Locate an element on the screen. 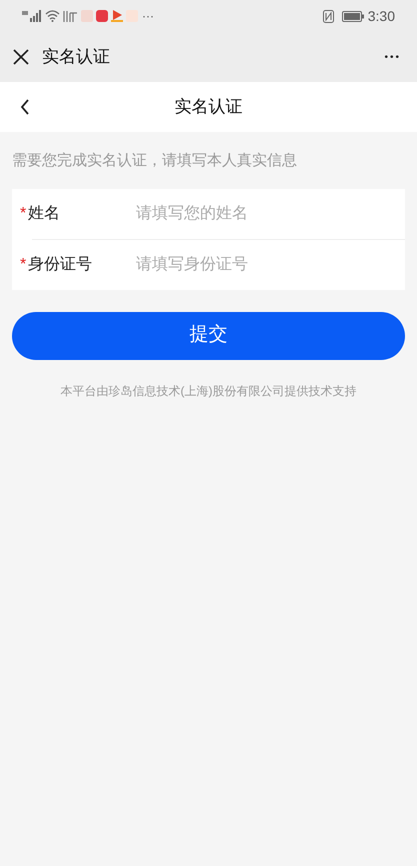 This screenshot has width=417, height=866. submit-button: 提交 is located at coordinates (208, 336).